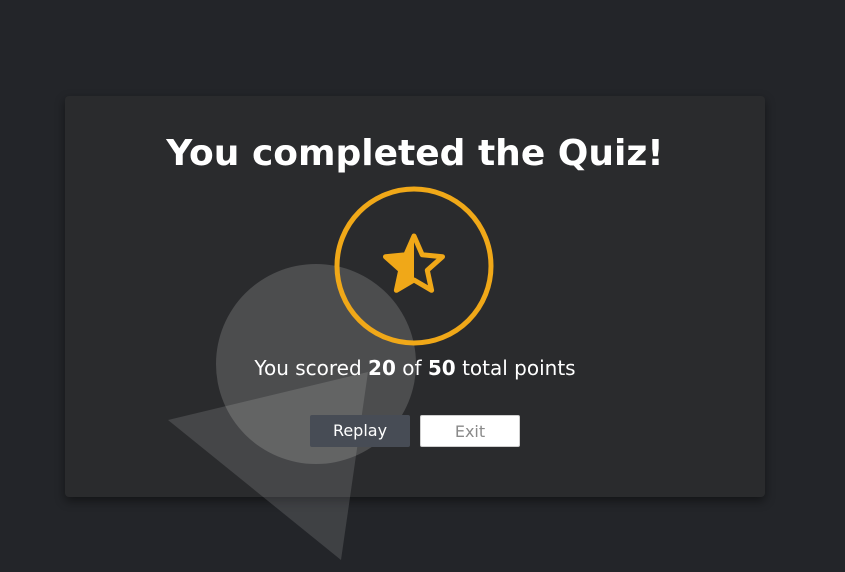  What do you see at coordinates (415, 153) in the screenshot?
I see `page-title: You completed the Quiz!` at bounding box center [415, 153].